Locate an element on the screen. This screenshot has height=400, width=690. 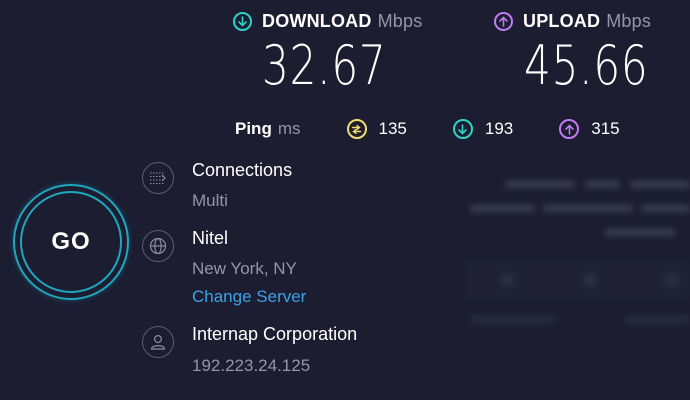
download-header: DOWNLOAD Mbps is located at coordinates (327, 21).